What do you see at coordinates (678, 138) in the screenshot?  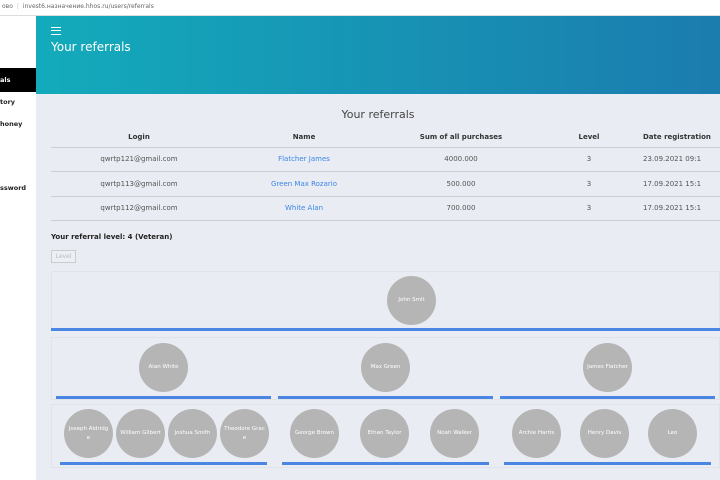 I see `column-header: Date registration` at bounding box center [678, 138].